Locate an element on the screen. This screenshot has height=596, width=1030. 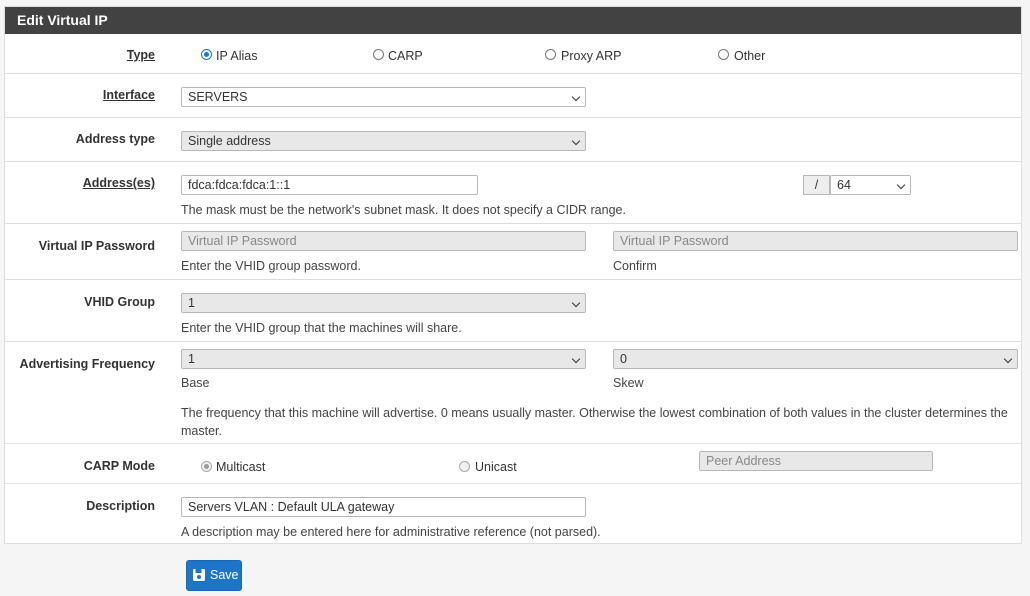
vhid-value: 1 is located at coordinates (191, 303).